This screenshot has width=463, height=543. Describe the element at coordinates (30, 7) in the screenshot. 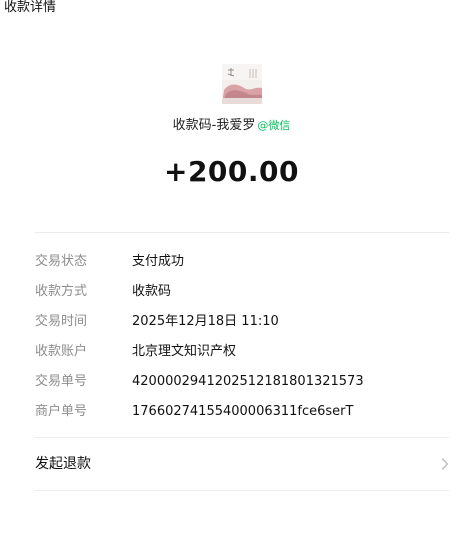

I see `page-title: 收款详情` at that location.